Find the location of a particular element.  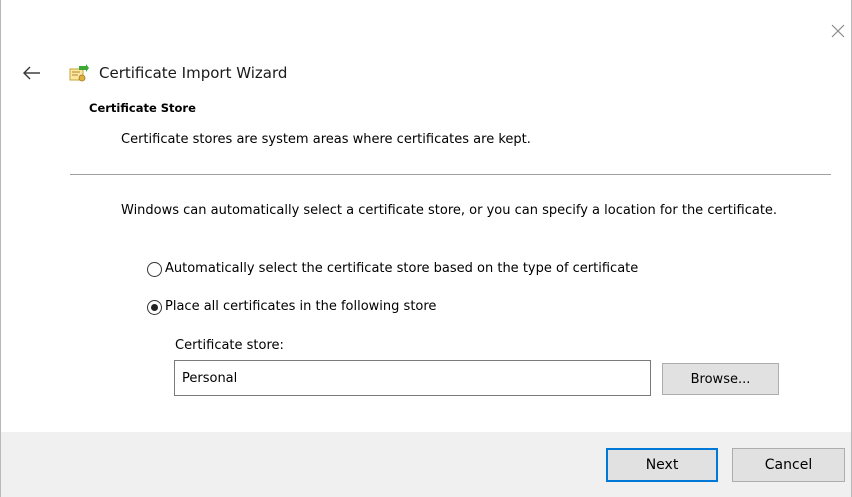

certificate-icon is located at coordinates (78, 74).